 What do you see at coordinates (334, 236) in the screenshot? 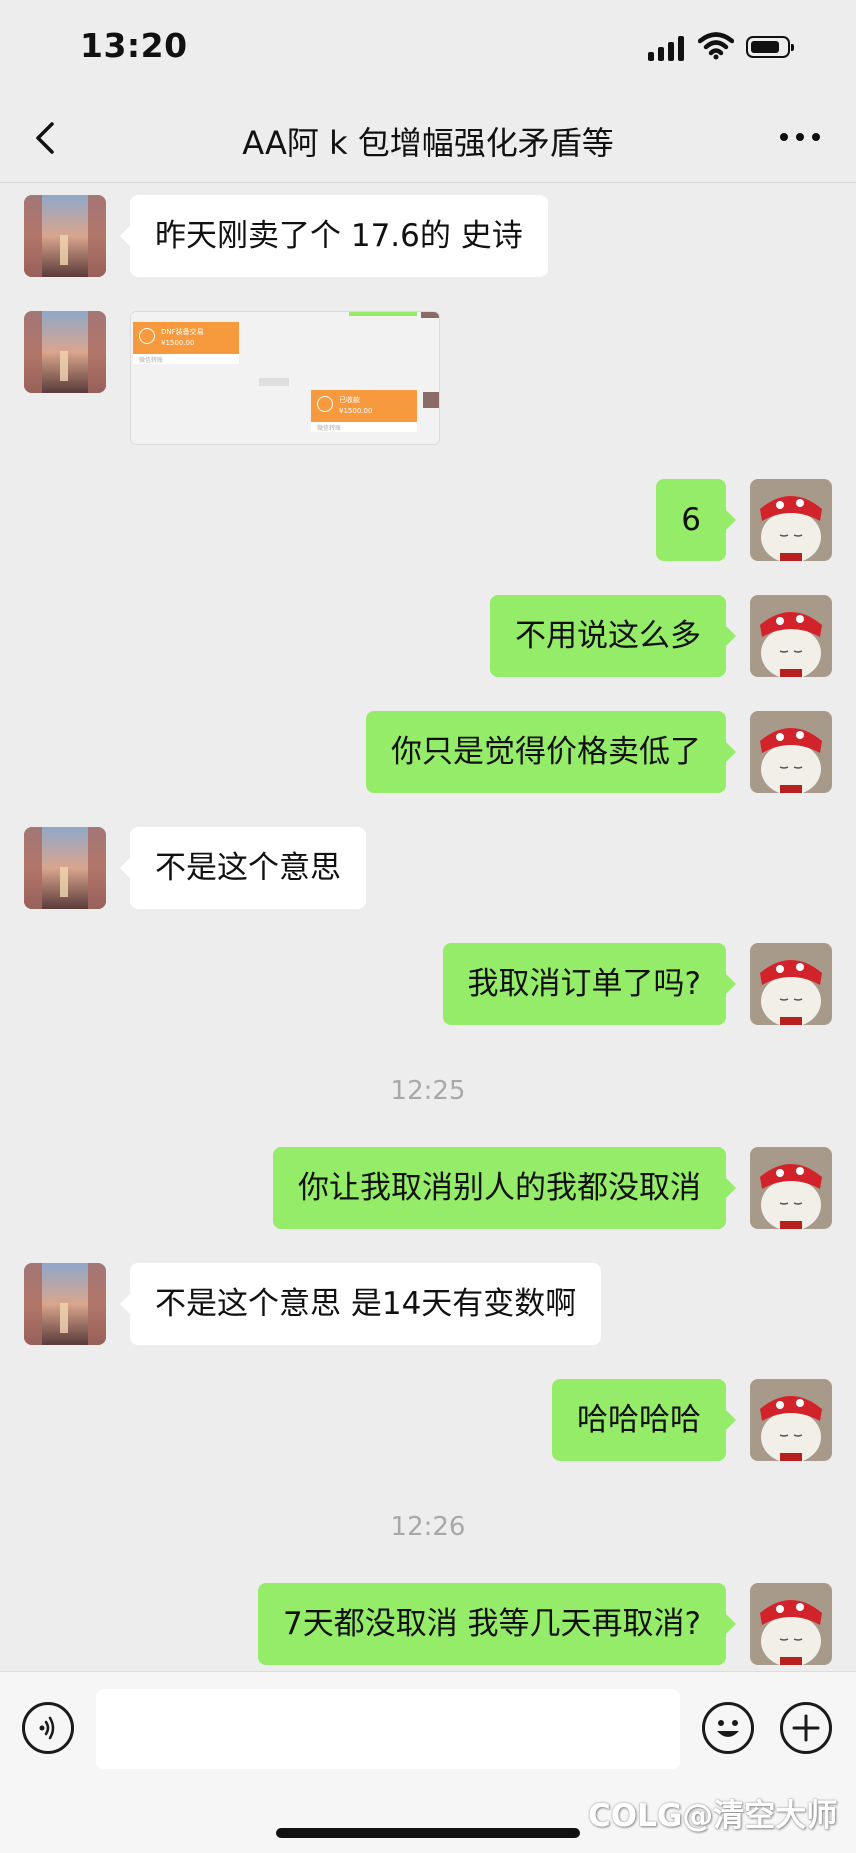
I see `message-bubble-incoming: 昨天刚卖了个 17.6的 史诗` at bounding box center [334, 236].